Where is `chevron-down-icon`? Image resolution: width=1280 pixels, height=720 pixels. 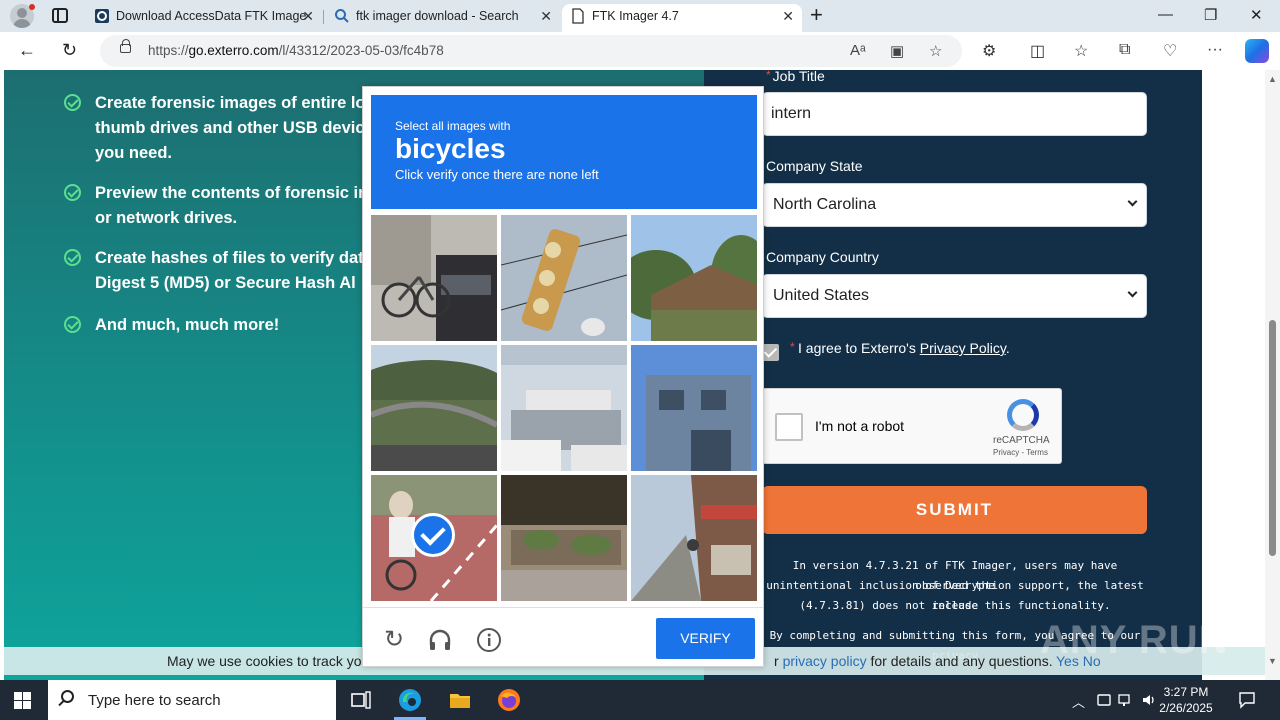
chevron-down-icon is located at coordinates (1132, 201).